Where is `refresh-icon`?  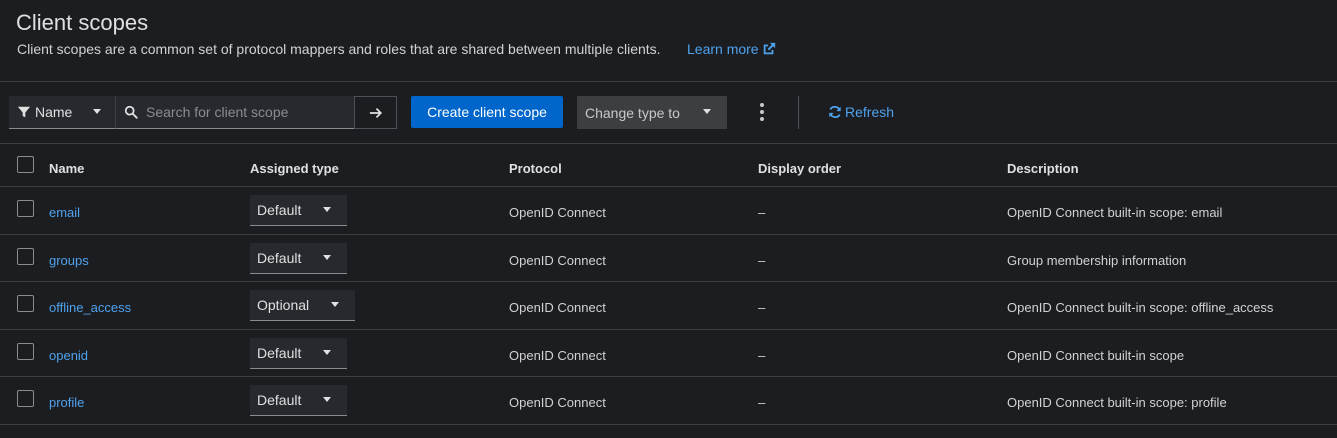
refresh-icon is located at coordinates (835, 112).